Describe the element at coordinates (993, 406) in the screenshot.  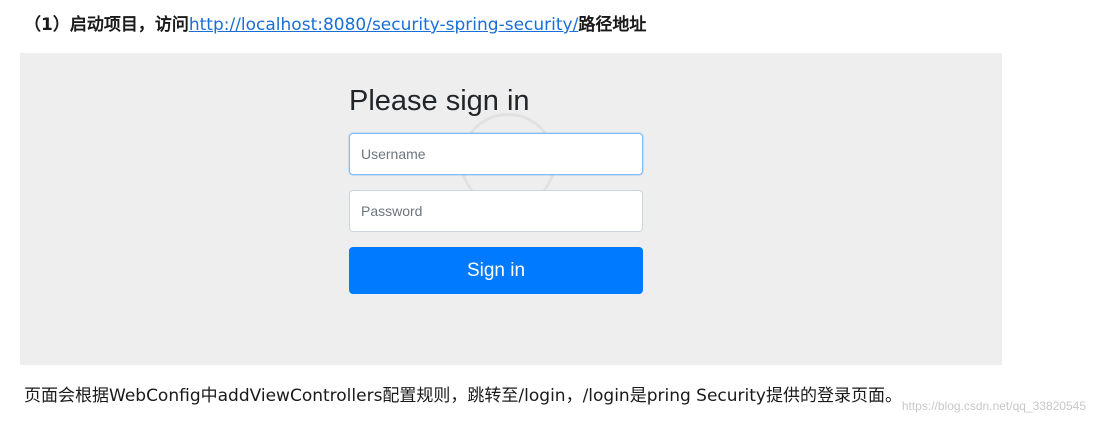
I see `blog-watermark: https://blog.csdn.net/qq_33820545` at that location.